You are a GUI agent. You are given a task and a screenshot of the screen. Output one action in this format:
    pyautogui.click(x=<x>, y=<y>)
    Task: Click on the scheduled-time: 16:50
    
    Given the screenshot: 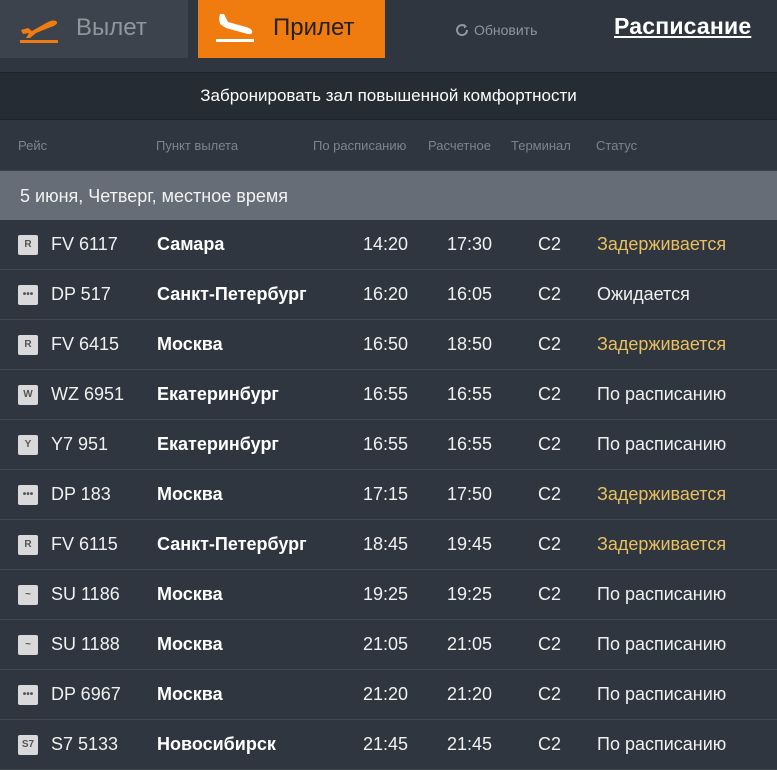 What is the action you would take?
    pyautogui.click(x=386, y=344)
    